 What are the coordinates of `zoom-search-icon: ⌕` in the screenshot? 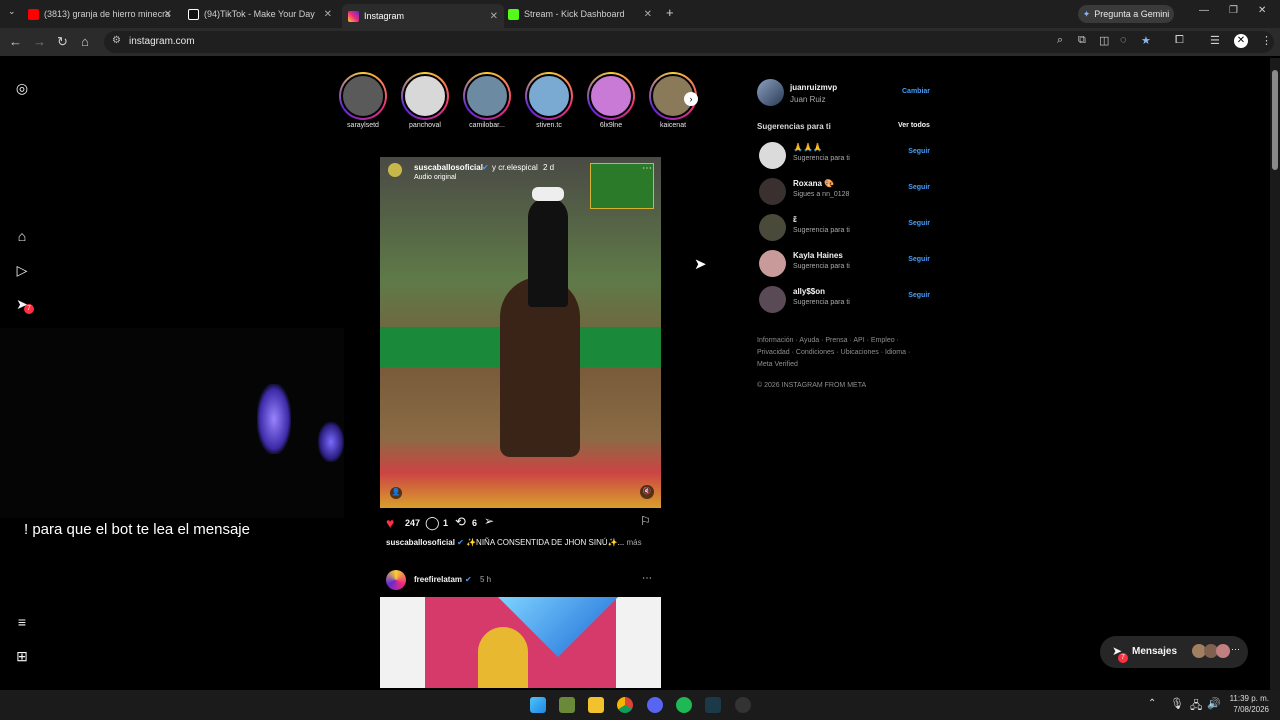 It's located at (1060, 40).